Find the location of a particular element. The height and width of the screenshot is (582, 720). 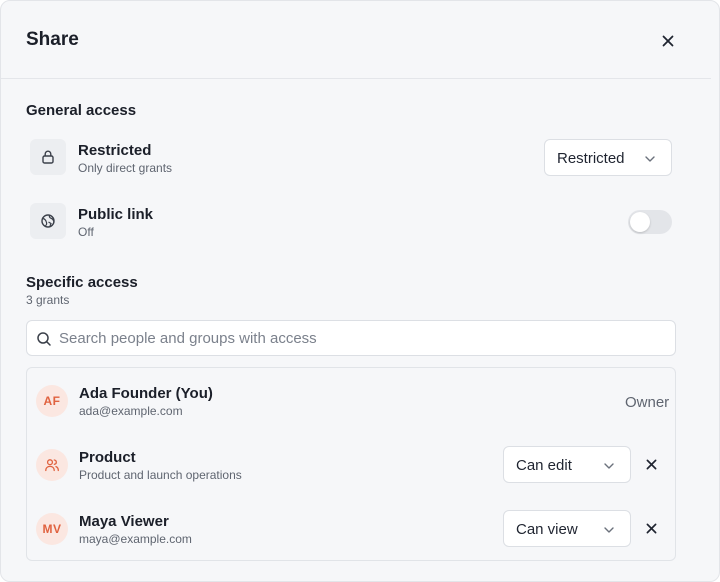

lock-icon-box is located at coordinates (48, 157).